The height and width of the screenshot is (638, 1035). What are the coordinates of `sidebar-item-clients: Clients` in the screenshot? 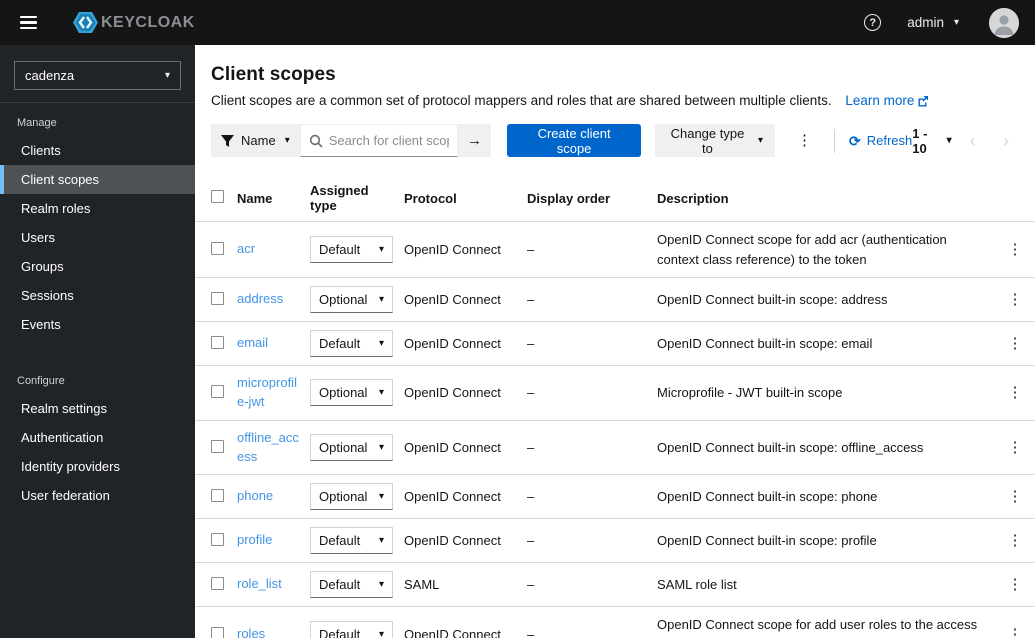 It's located at (97, 150).